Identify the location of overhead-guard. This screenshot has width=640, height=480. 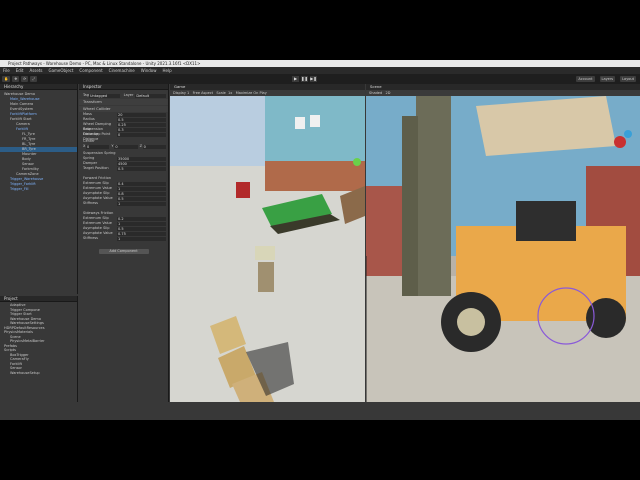
(546, 126).